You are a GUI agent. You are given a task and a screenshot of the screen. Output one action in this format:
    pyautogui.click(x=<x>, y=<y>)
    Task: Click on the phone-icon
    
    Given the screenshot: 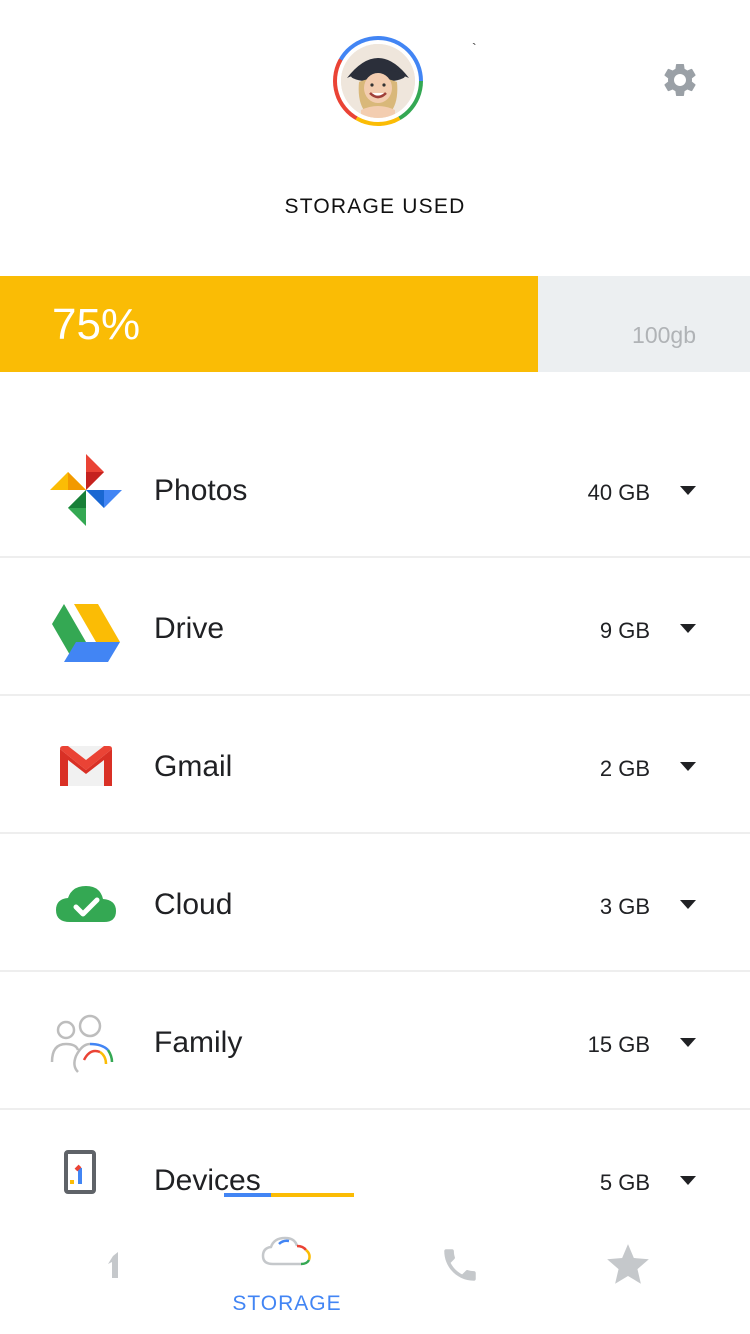 What is the action you would take?
    pyautogui.click(x=460, y=1265)
    